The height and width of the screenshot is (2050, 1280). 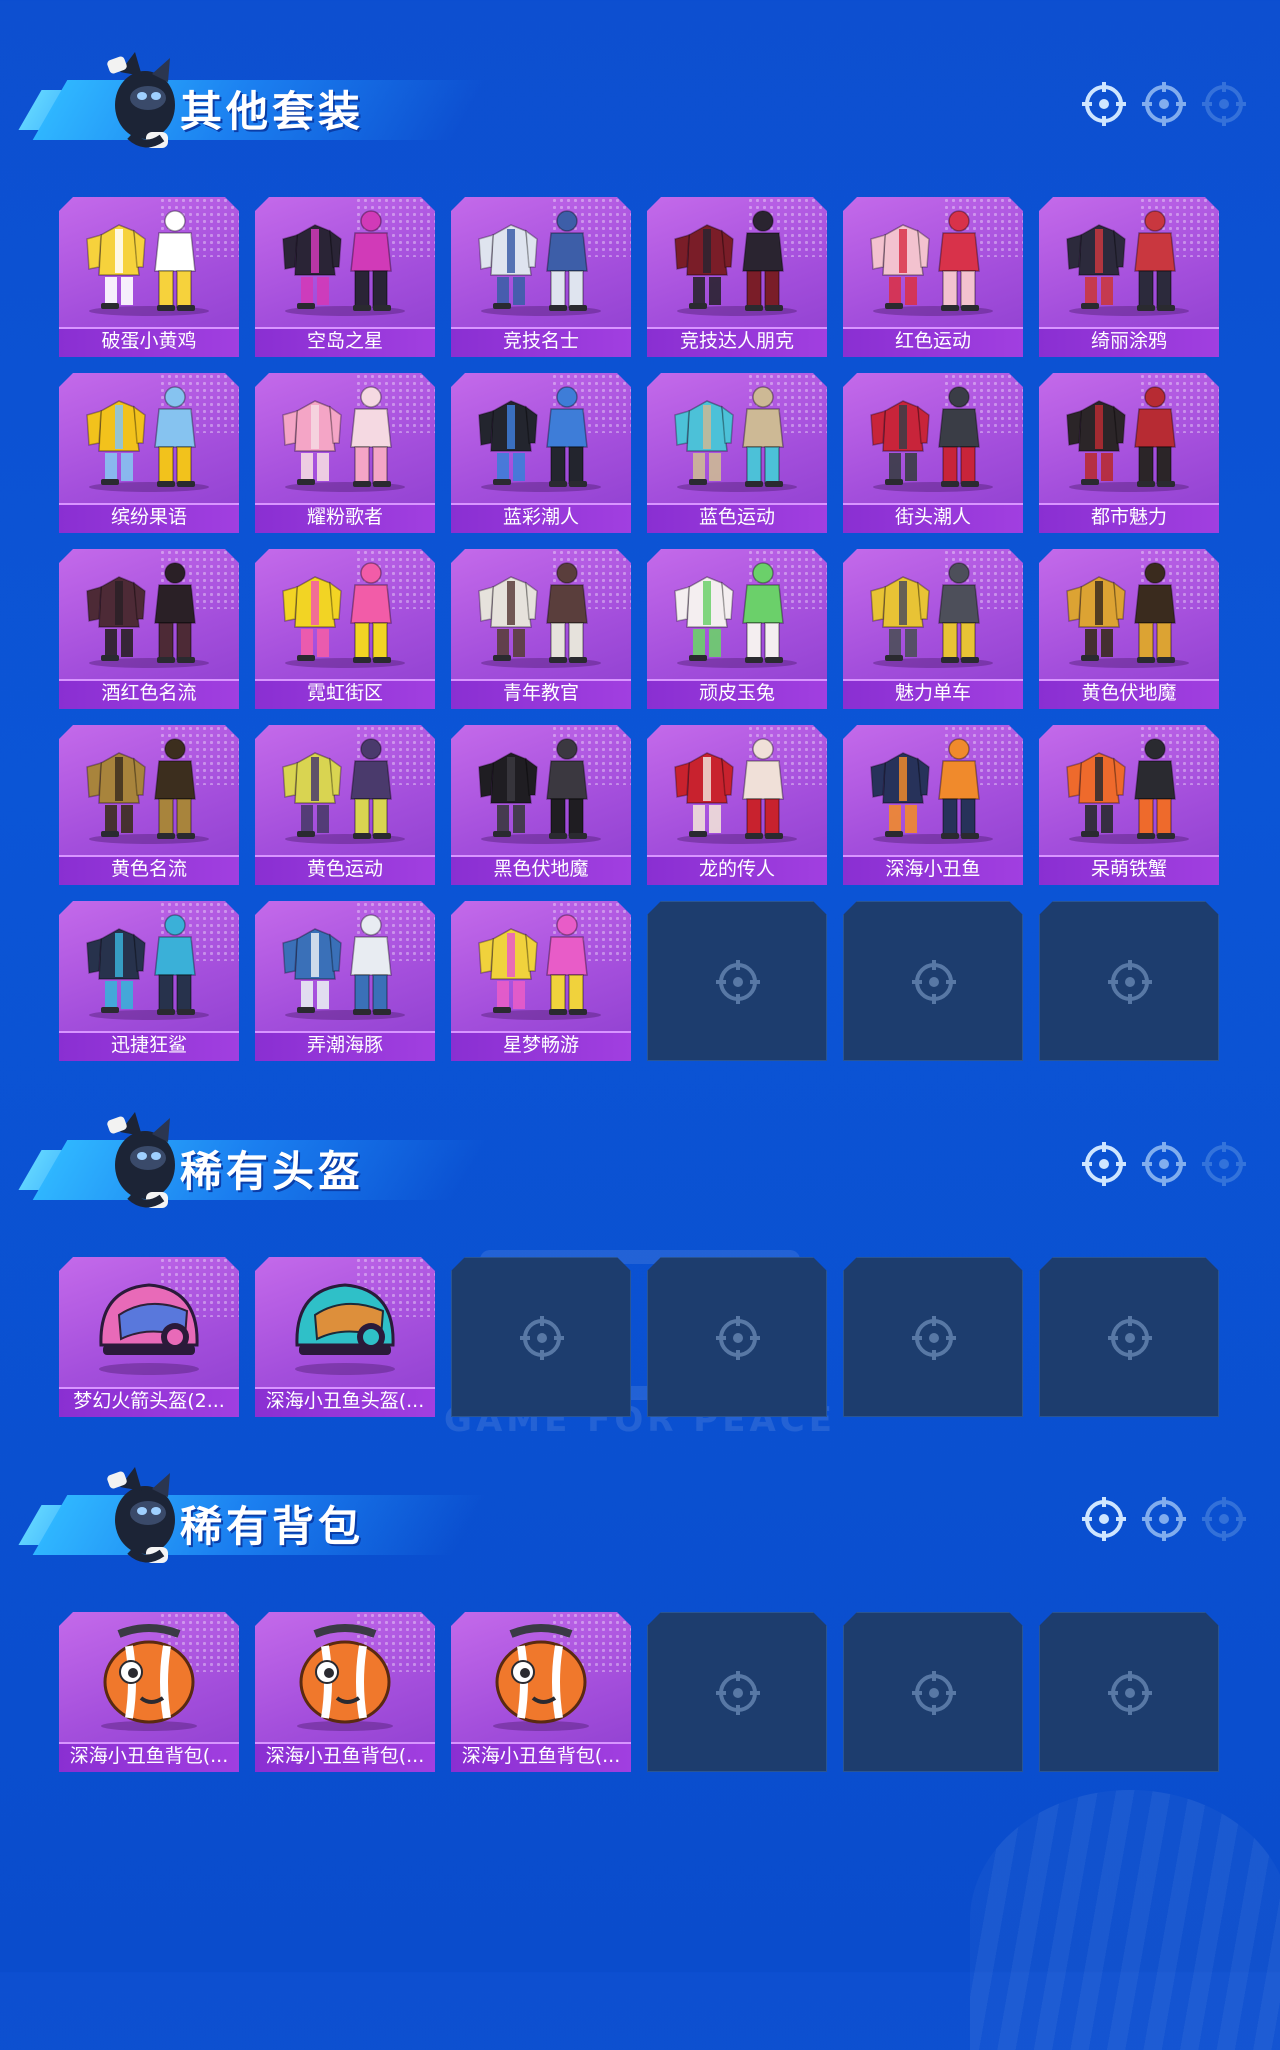 What do you see at coordinates (932, 341) in the screenshot?
I see `item-label: 红色运动` at bounding box center [932, 341].